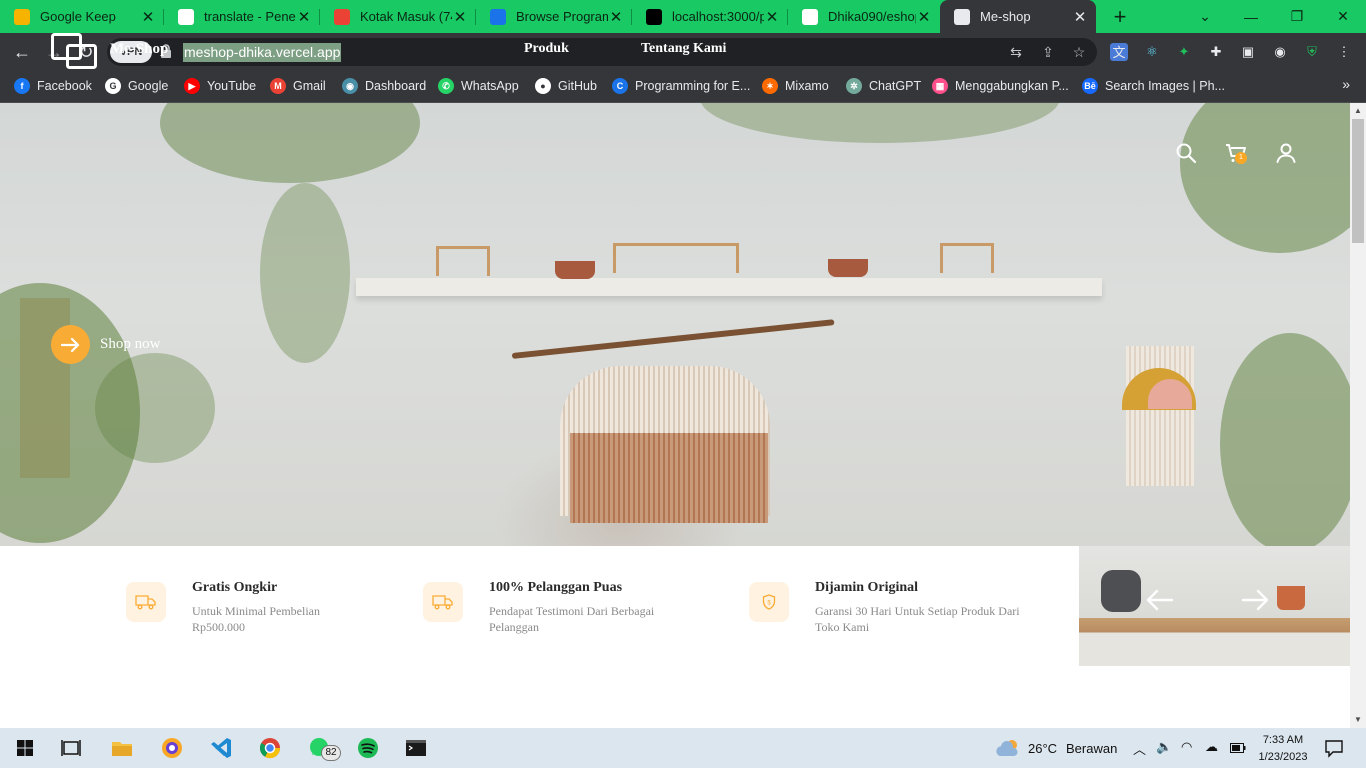 Image resolution: width=1366 pixels, height=768 pixels. What do you see at coordinates (1120, 17) in the screenshot?
I see `new-tab-button: +` at bounding box center [1120, 17].